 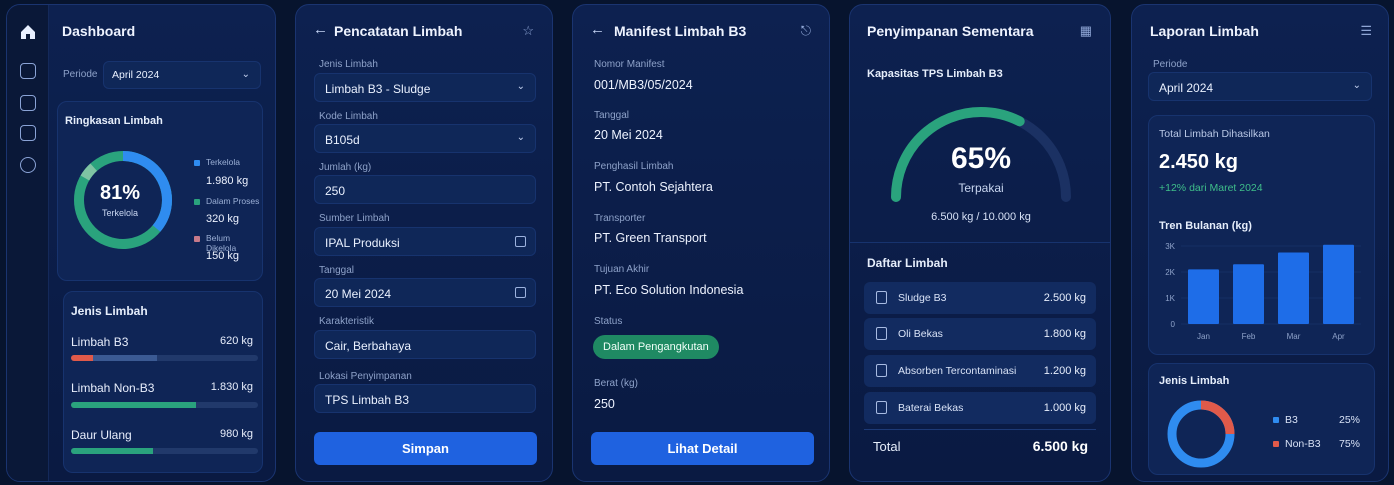 I want to click on gauge-percentage: 65%, so click(x=981, y=158).